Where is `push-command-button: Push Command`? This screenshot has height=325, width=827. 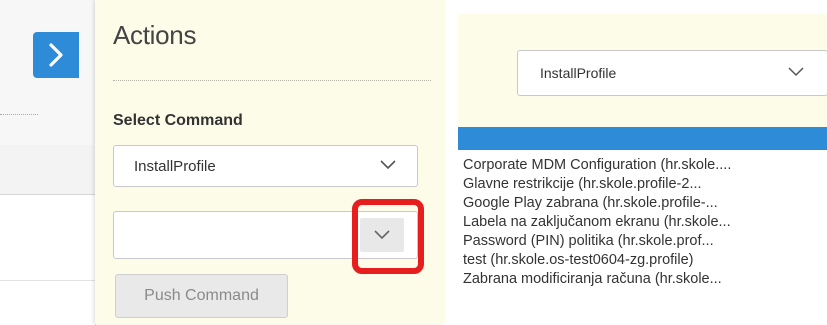
push-command-button: Push Command is located at coordinates (201, 296).